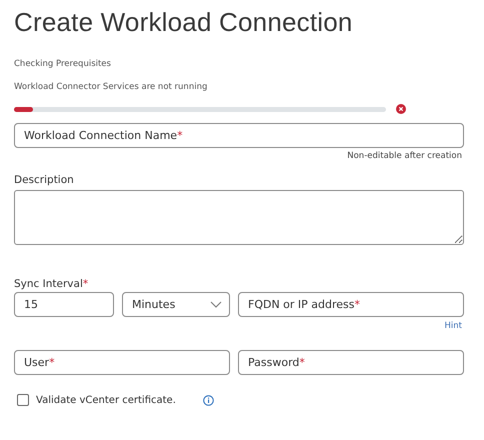 The height and width of the screenshot is (440, 484). Describe the element at coordinates (208, 400) in the screenshot. I see `info-icon` at that location.